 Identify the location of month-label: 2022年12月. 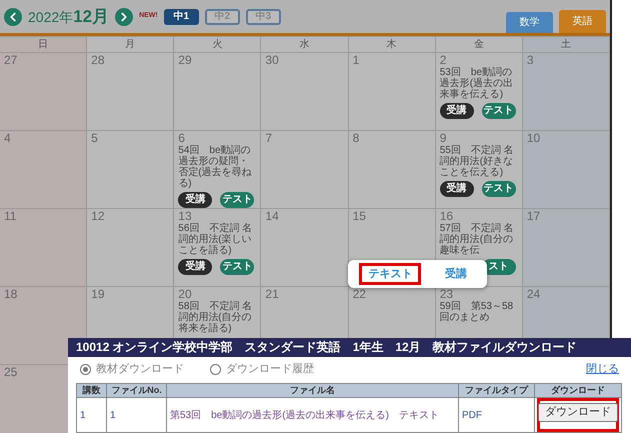
(69, 17).